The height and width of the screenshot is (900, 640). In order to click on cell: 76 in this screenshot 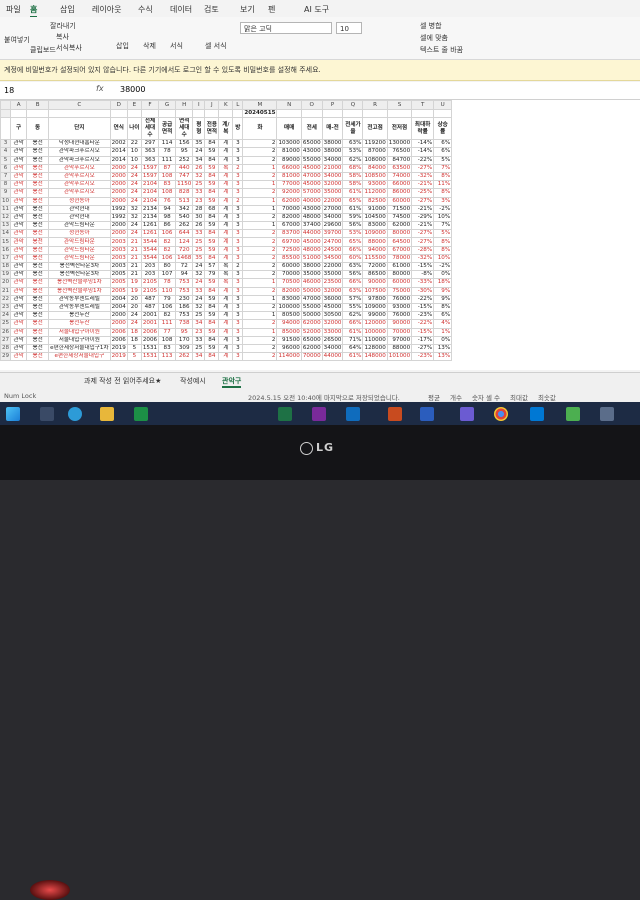, I will do `click(167, 201)`.